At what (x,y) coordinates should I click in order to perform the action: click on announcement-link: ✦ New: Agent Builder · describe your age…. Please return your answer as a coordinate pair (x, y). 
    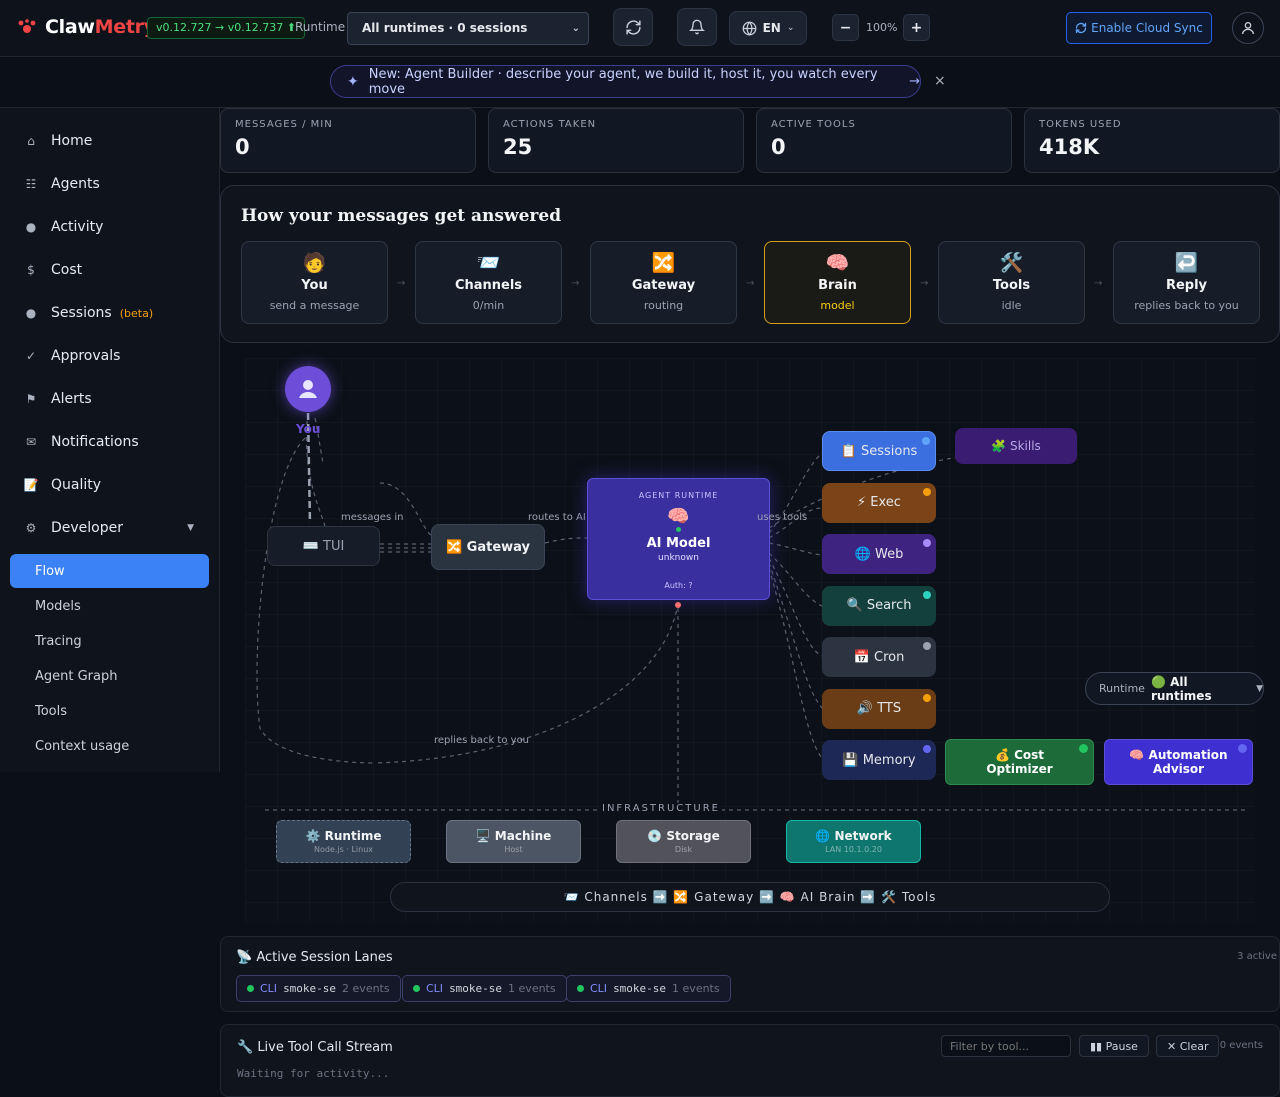
    Looking at the image, I should click on (625, 81).